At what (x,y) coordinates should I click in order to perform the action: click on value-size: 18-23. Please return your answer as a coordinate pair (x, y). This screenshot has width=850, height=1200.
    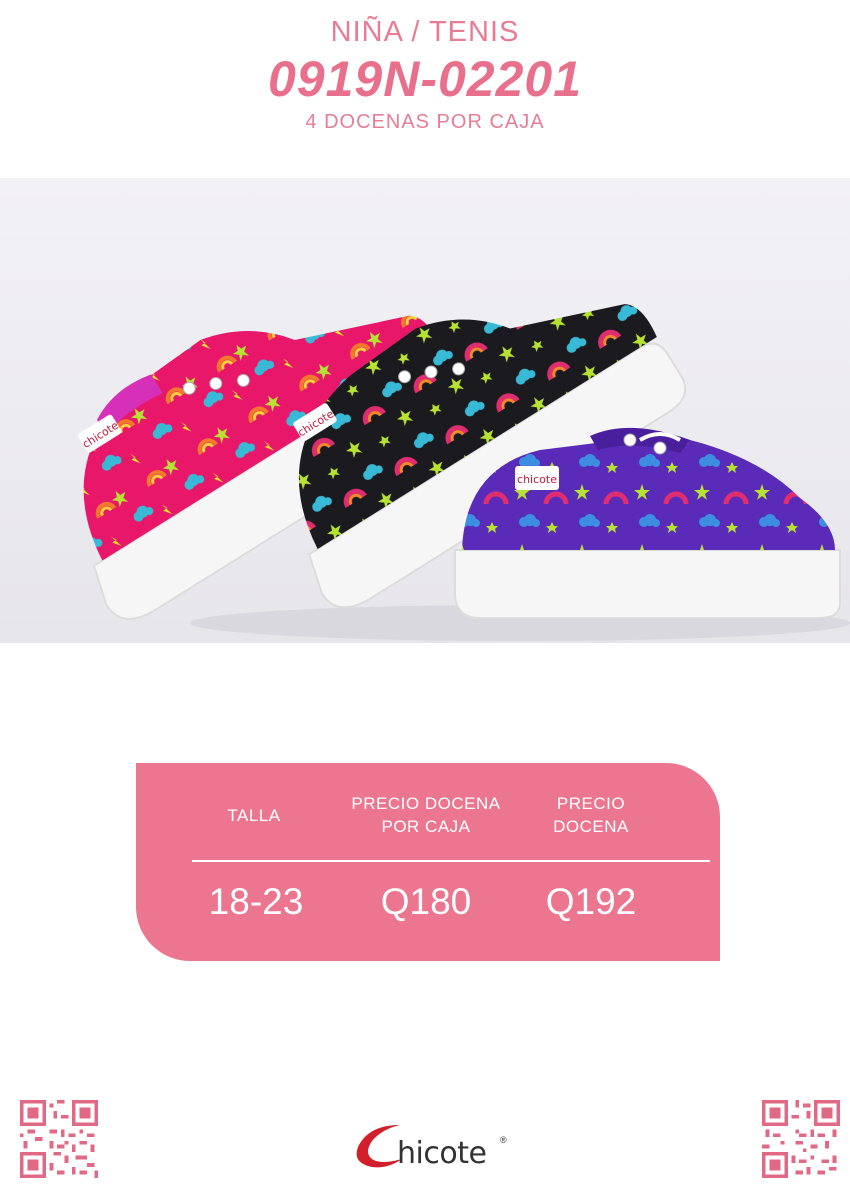
    Looking at the image, I should click on (256, 901).